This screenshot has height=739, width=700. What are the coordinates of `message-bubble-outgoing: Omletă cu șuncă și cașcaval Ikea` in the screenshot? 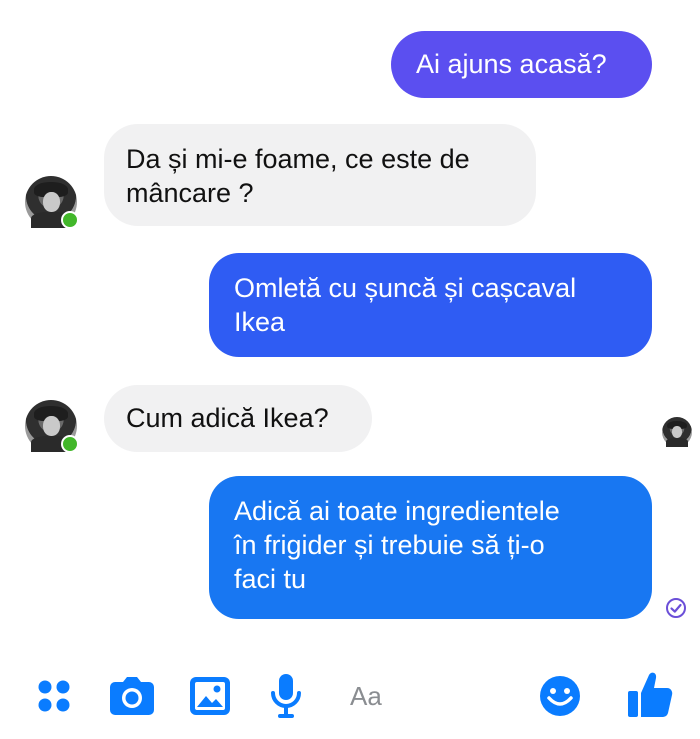 It's located at (430, 305).